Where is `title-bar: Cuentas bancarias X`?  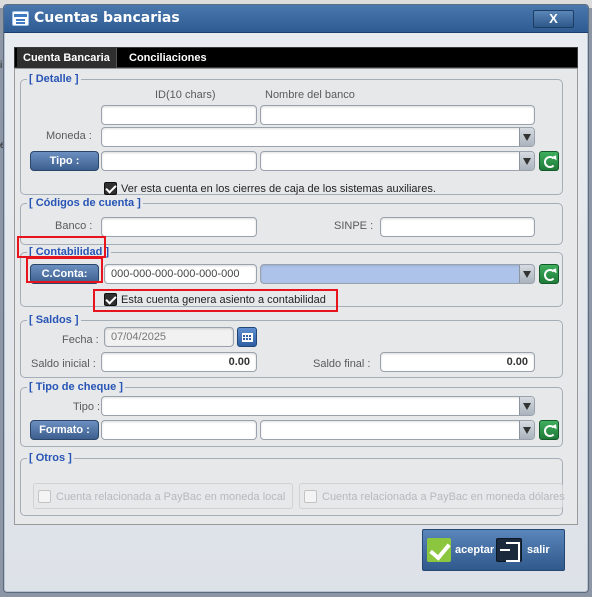
title-bar: Cuentas bancarias X is located at coordinates (296, 19).